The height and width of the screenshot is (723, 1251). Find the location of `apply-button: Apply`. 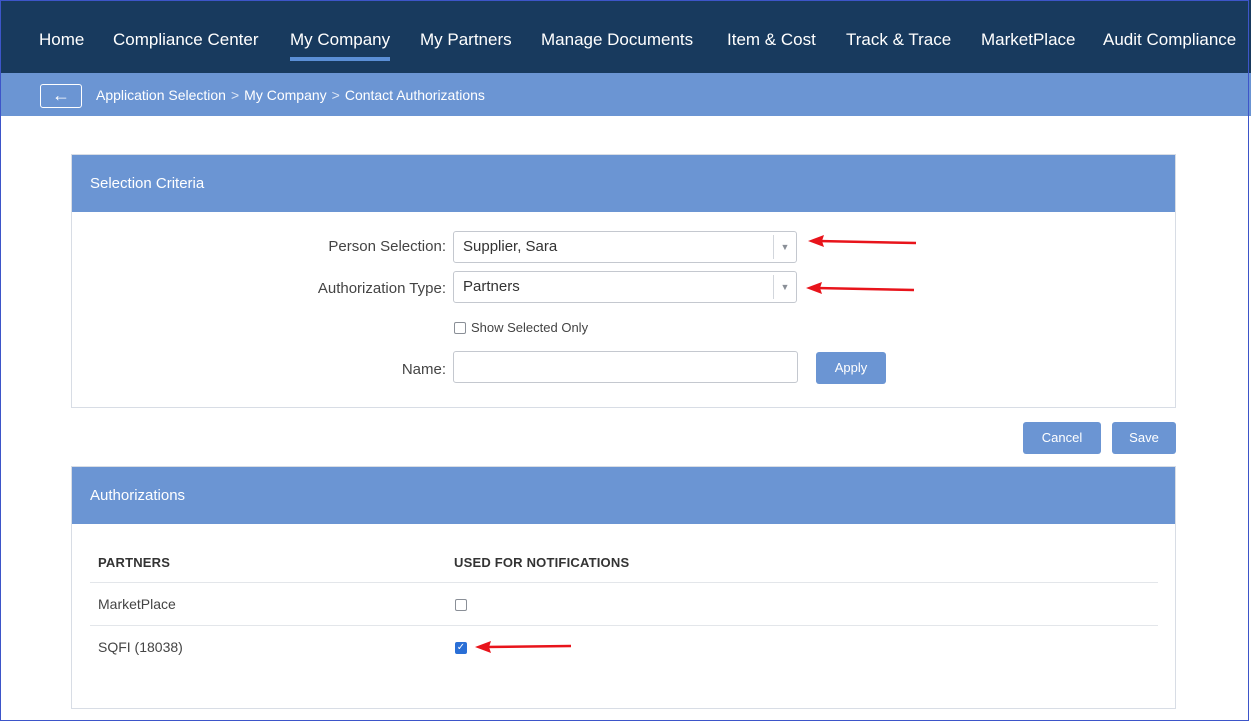

apply-button: Apply is located at coordinates (851, 368).